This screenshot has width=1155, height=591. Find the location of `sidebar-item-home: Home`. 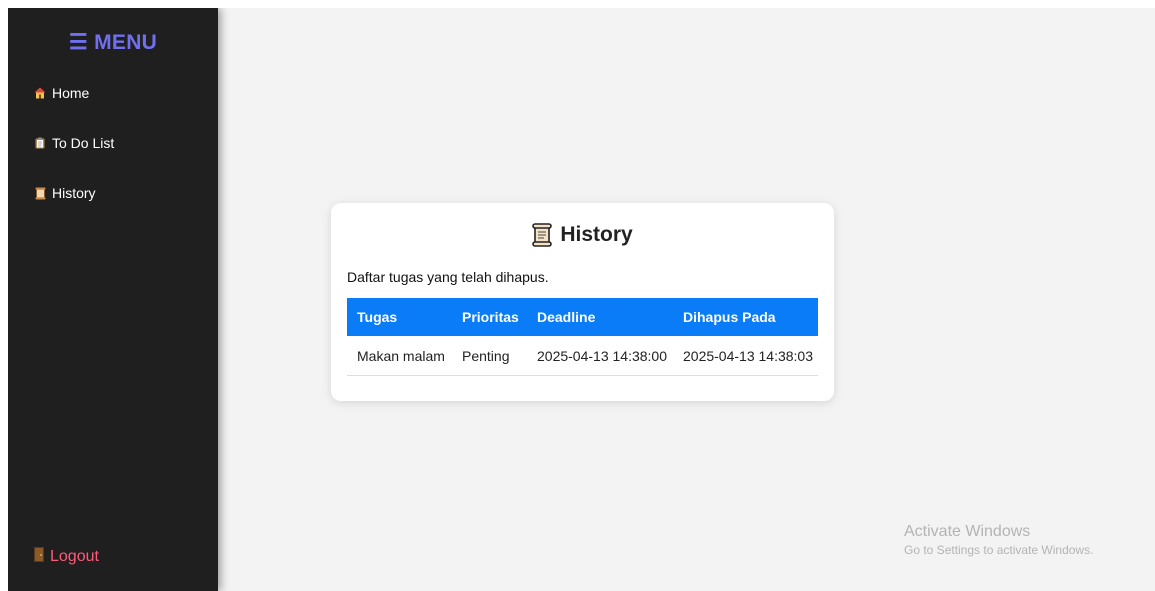

sidebar-item-home: Home is located at coordinates (61, 93).